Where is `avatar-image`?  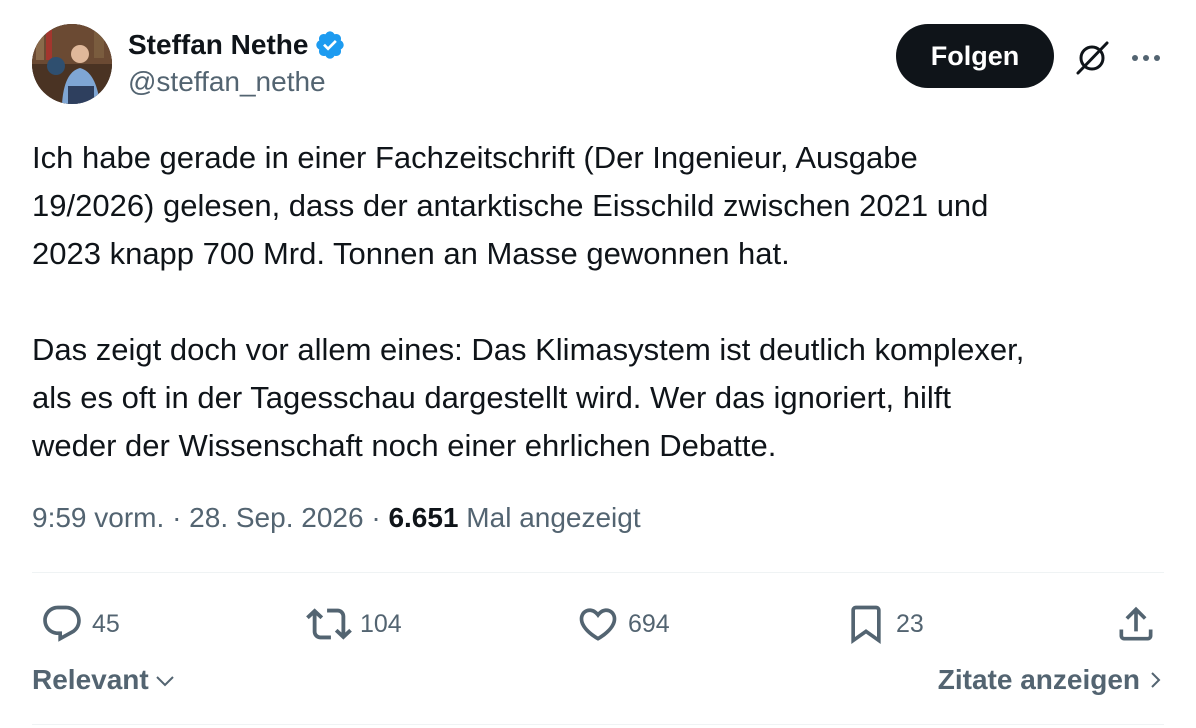 avatar-image is located at coordinates (72, 64).